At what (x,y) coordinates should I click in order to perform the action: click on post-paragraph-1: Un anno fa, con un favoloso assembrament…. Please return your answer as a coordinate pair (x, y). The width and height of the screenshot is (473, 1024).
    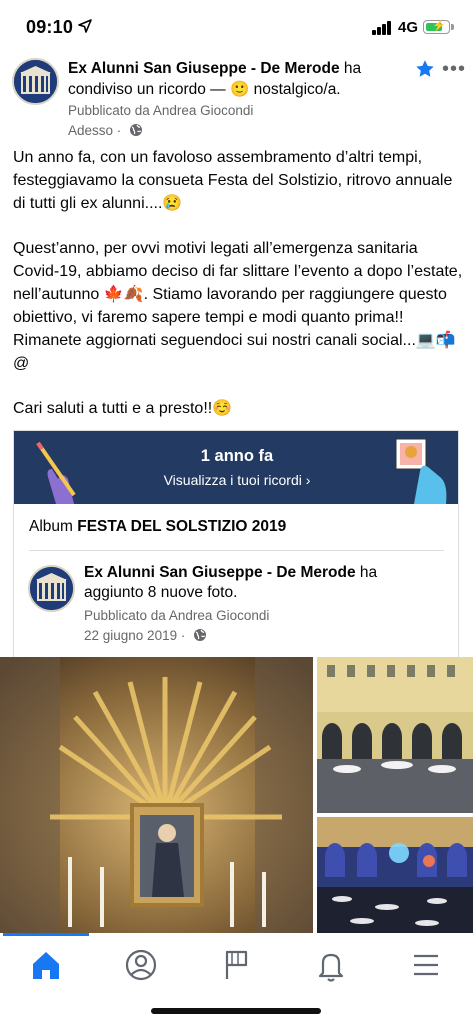
    Looking at the image, I should click on (233, 180).